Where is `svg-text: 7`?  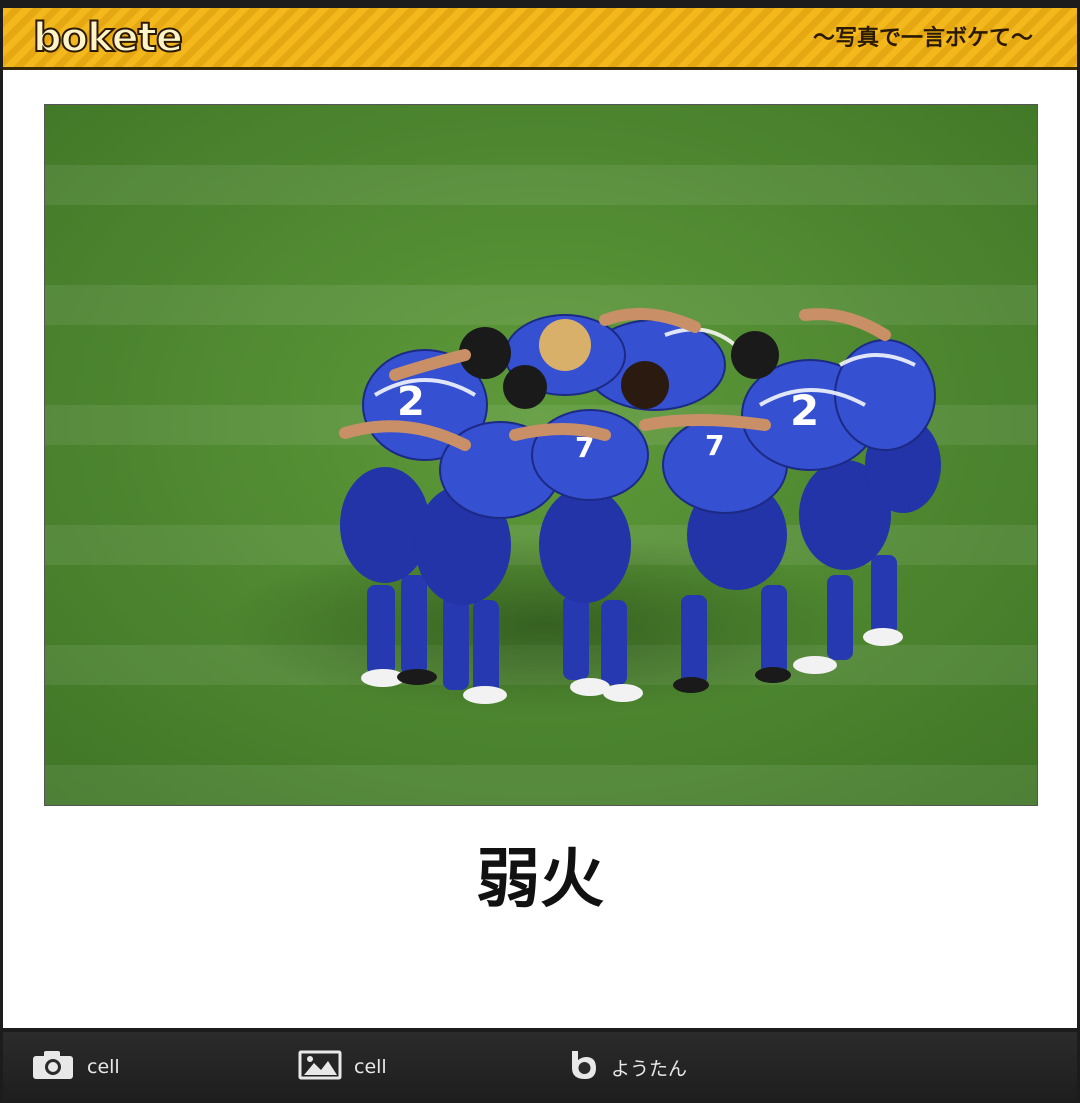 svg-text: 7 is located at coordinates (714, 445).